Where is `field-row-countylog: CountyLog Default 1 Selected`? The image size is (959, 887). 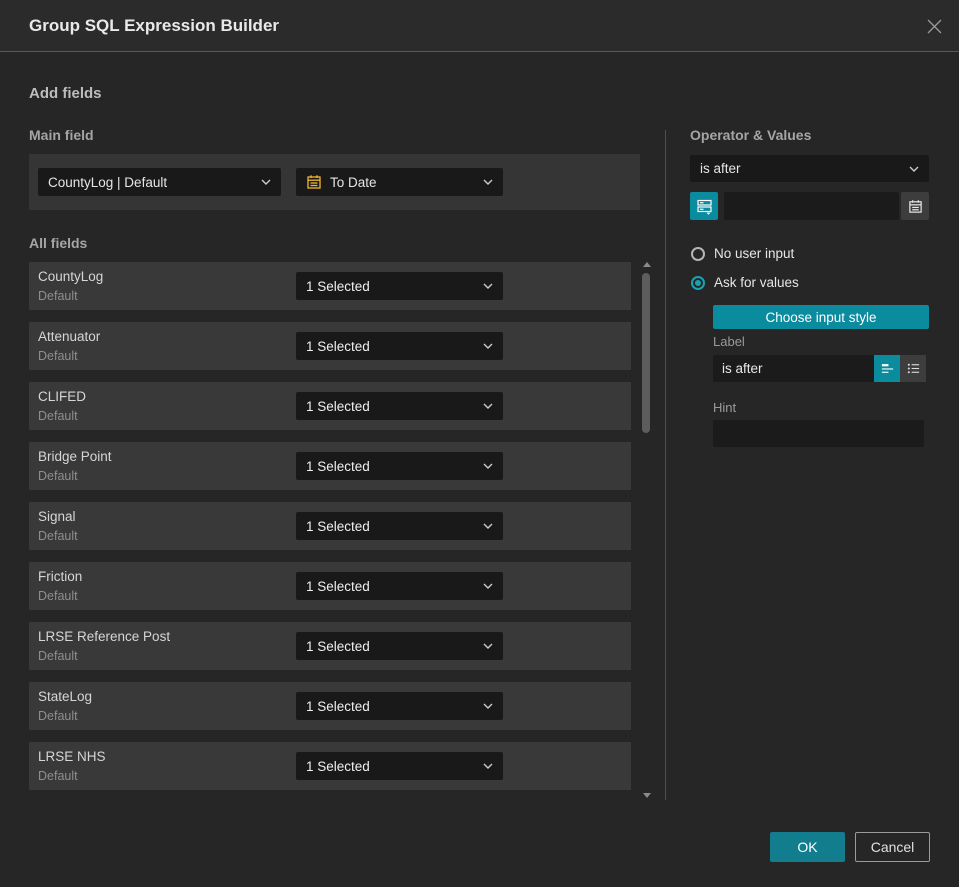
field-row-countylog: CountyLog Default 1 Selected is located at coordinates (330, 286).